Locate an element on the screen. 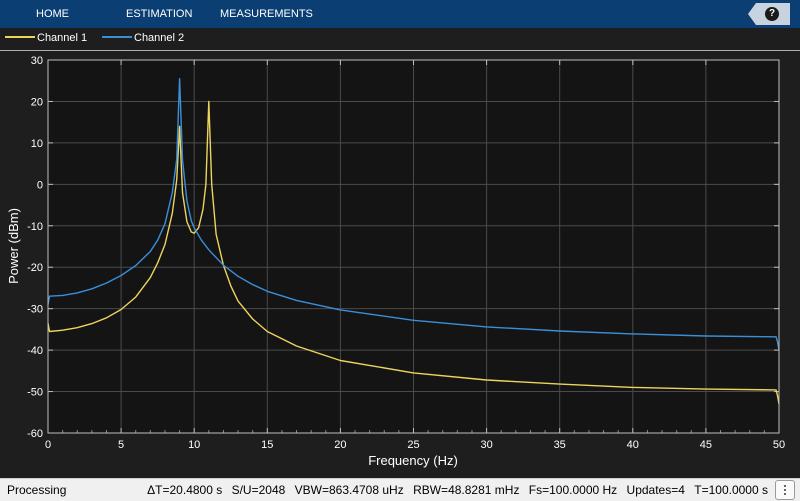  status-state: Processing is located at coordinates (37, 490).